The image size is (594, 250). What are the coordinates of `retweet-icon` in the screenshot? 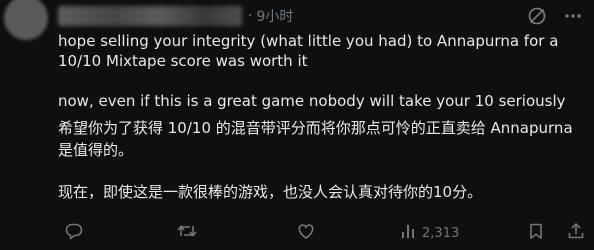 It's located at (187, 233).